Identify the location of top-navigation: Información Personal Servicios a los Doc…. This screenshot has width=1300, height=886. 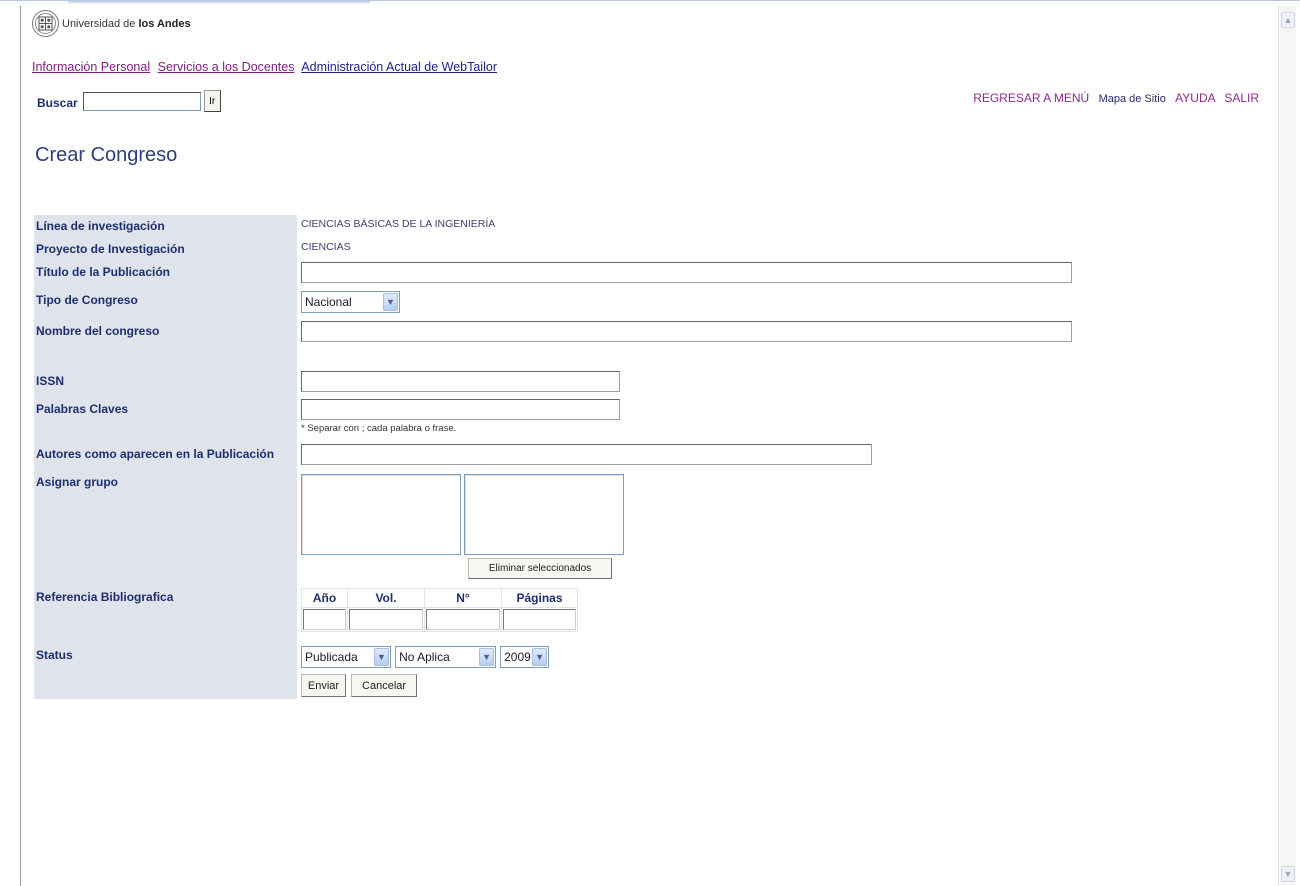
(266, 67).